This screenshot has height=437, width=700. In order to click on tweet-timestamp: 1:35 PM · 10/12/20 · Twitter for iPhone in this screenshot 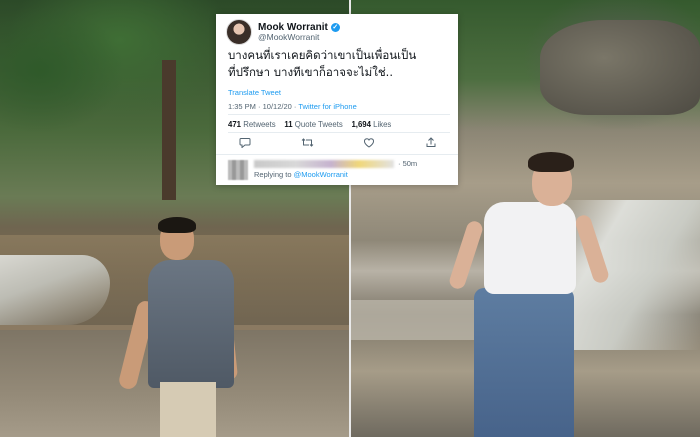, I will do `click(292, 106)`.